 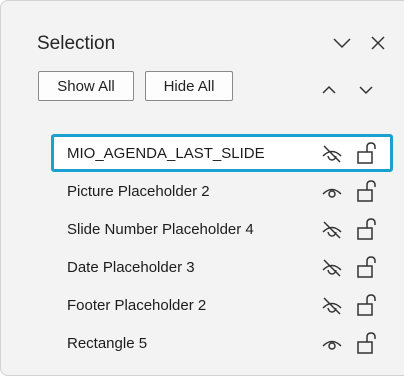 What do you see at coordinates (166, 153) in the screenshot?
I see `list-item-label: MIO_AGENDA_LAST_SLIDE` at bounding box center [166, 153].